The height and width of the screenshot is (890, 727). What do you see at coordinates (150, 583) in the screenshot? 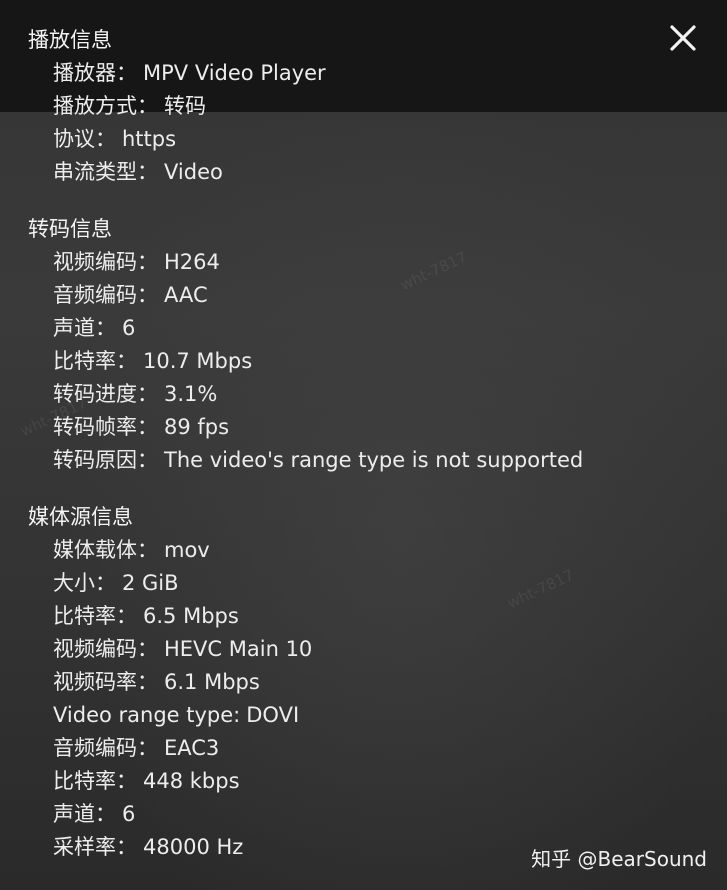
I see `row-value: 2 GiB` at bounding box center [150, 583].